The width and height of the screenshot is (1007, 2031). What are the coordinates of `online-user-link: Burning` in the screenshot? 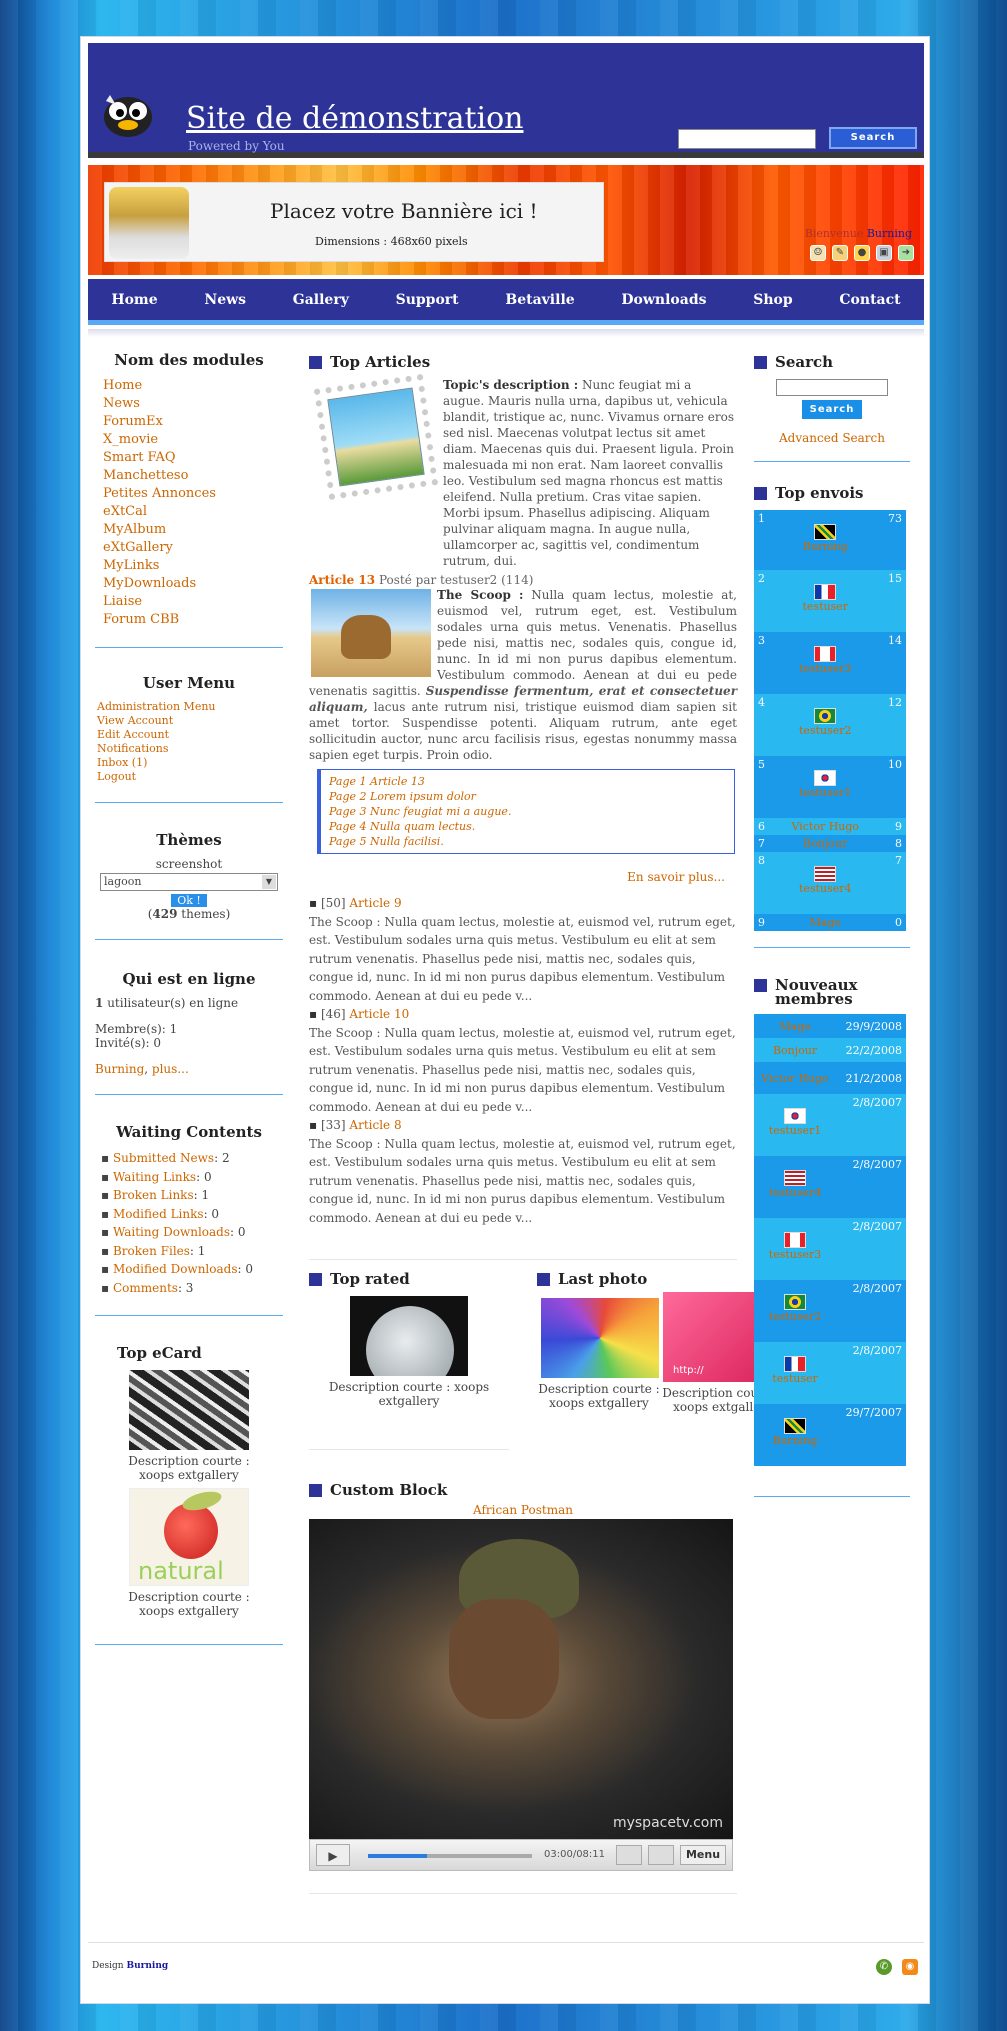 It's located at (119, 1069).